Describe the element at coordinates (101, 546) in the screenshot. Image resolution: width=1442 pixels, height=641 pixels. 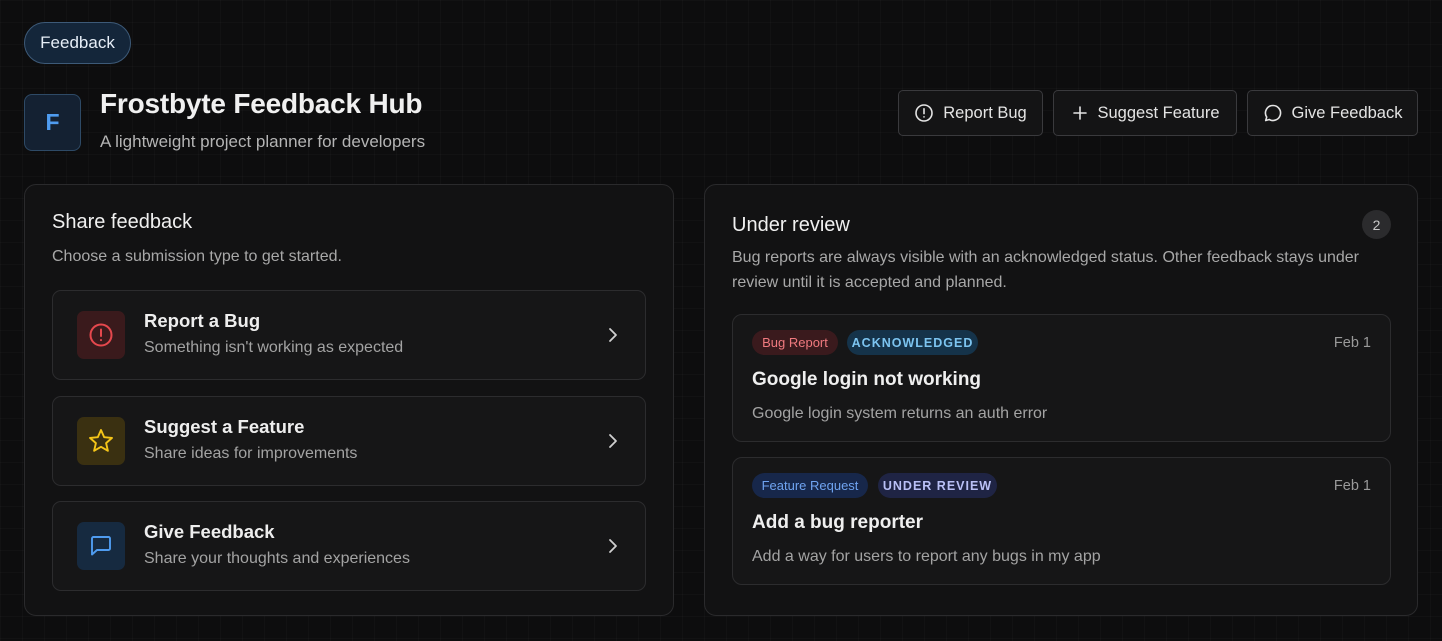
I see `message-square-icon` at that location.